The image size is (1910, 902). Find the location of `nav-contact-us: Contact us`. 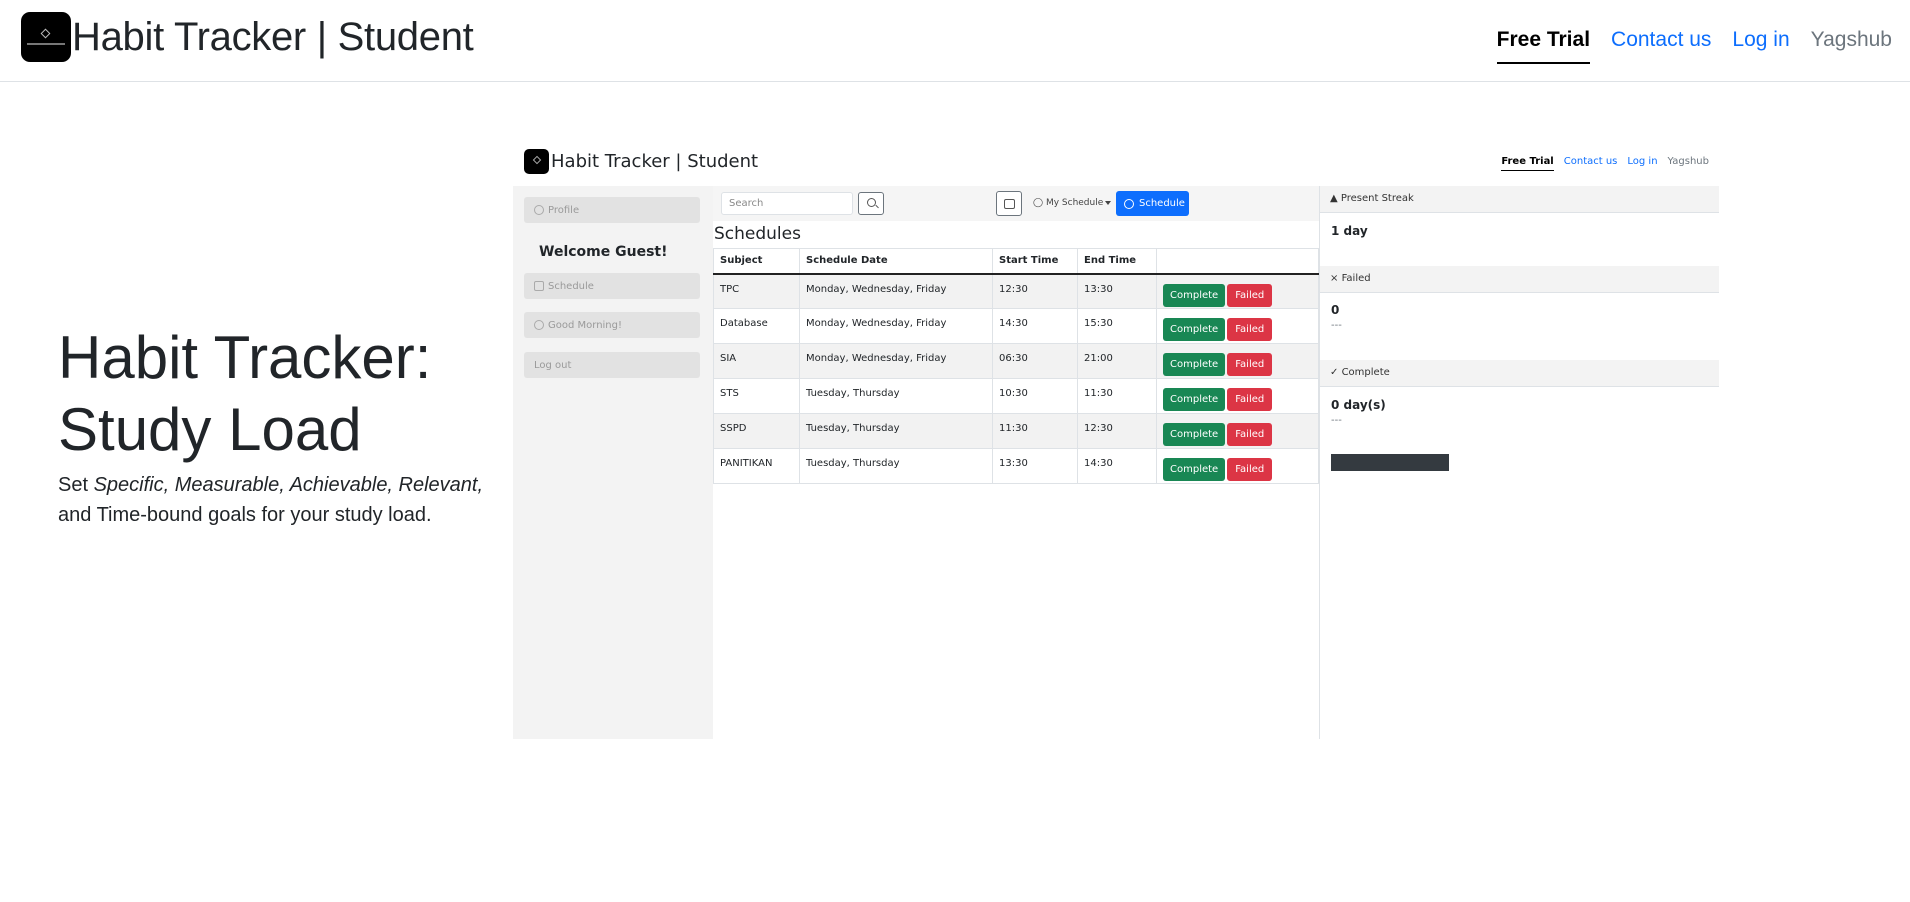

nav-contact-us: Contact us is located at coordinates (1661, 40).